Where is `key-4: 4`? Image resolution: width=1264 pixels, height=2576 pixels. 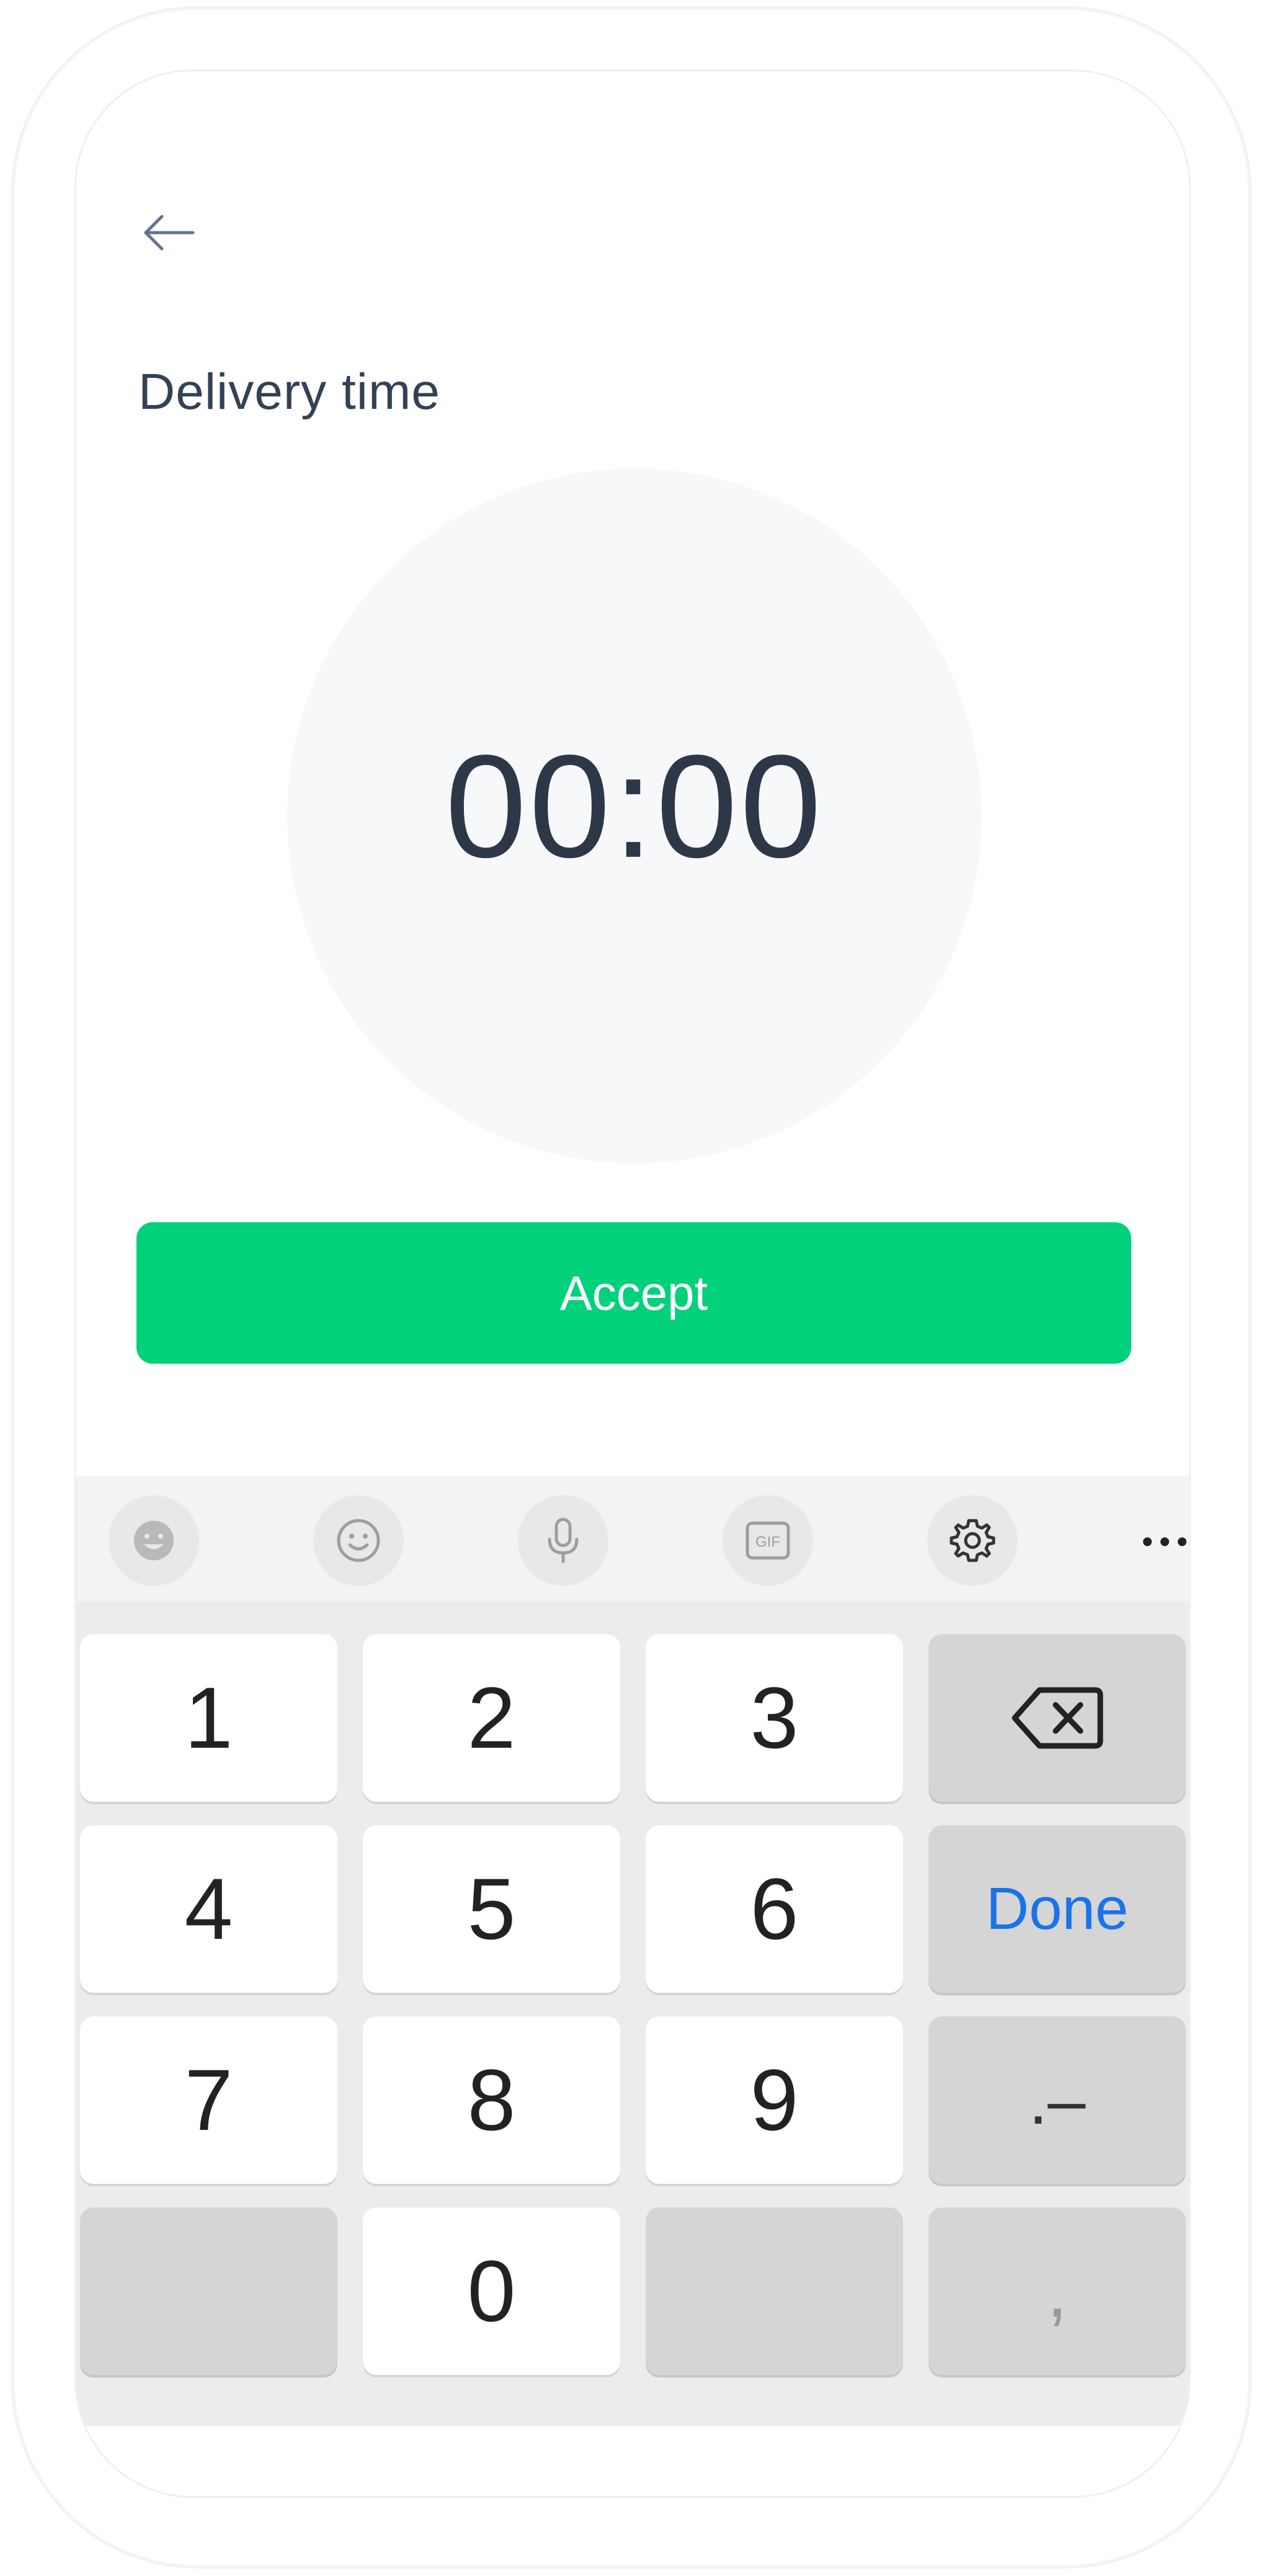
key-4: 4 is located at coordinates (208, 1909).